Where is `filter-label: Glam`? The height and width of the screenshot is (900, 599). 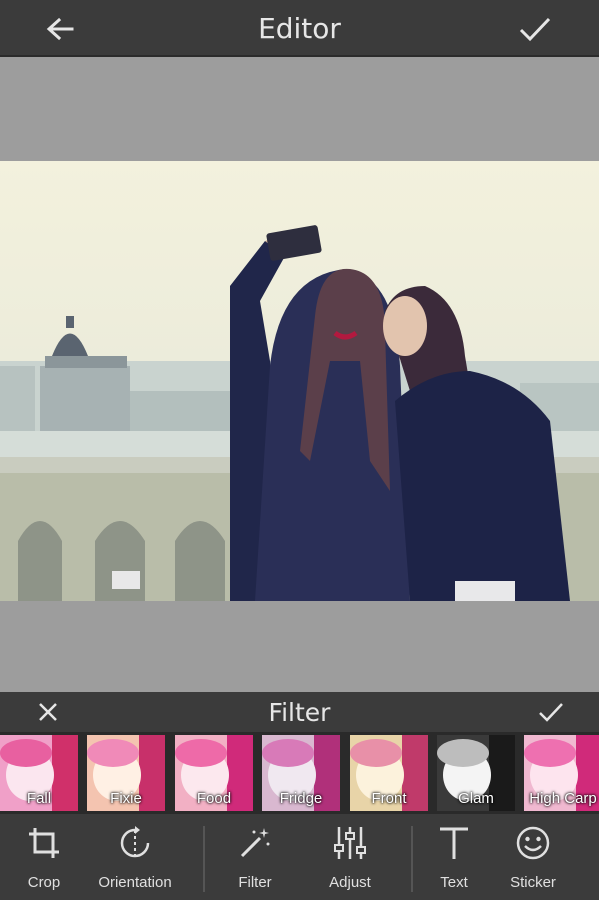 filter-label: Glam is located at coordinates (476, 798).